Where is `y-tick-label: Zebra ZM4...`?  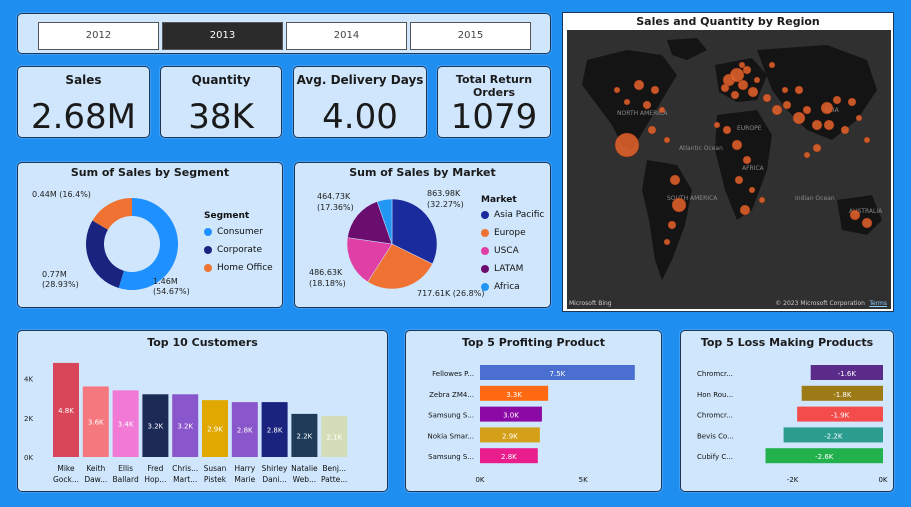
y-tick-label: Zebra ZM4... is located at coordinates (451, 395).